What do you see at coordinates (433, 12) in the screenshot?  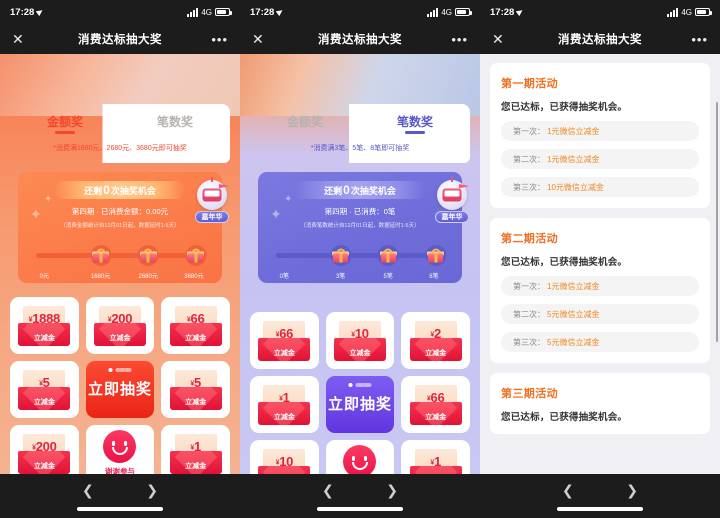 I see `signal-bars-icon` at bounding box center [433, 12].